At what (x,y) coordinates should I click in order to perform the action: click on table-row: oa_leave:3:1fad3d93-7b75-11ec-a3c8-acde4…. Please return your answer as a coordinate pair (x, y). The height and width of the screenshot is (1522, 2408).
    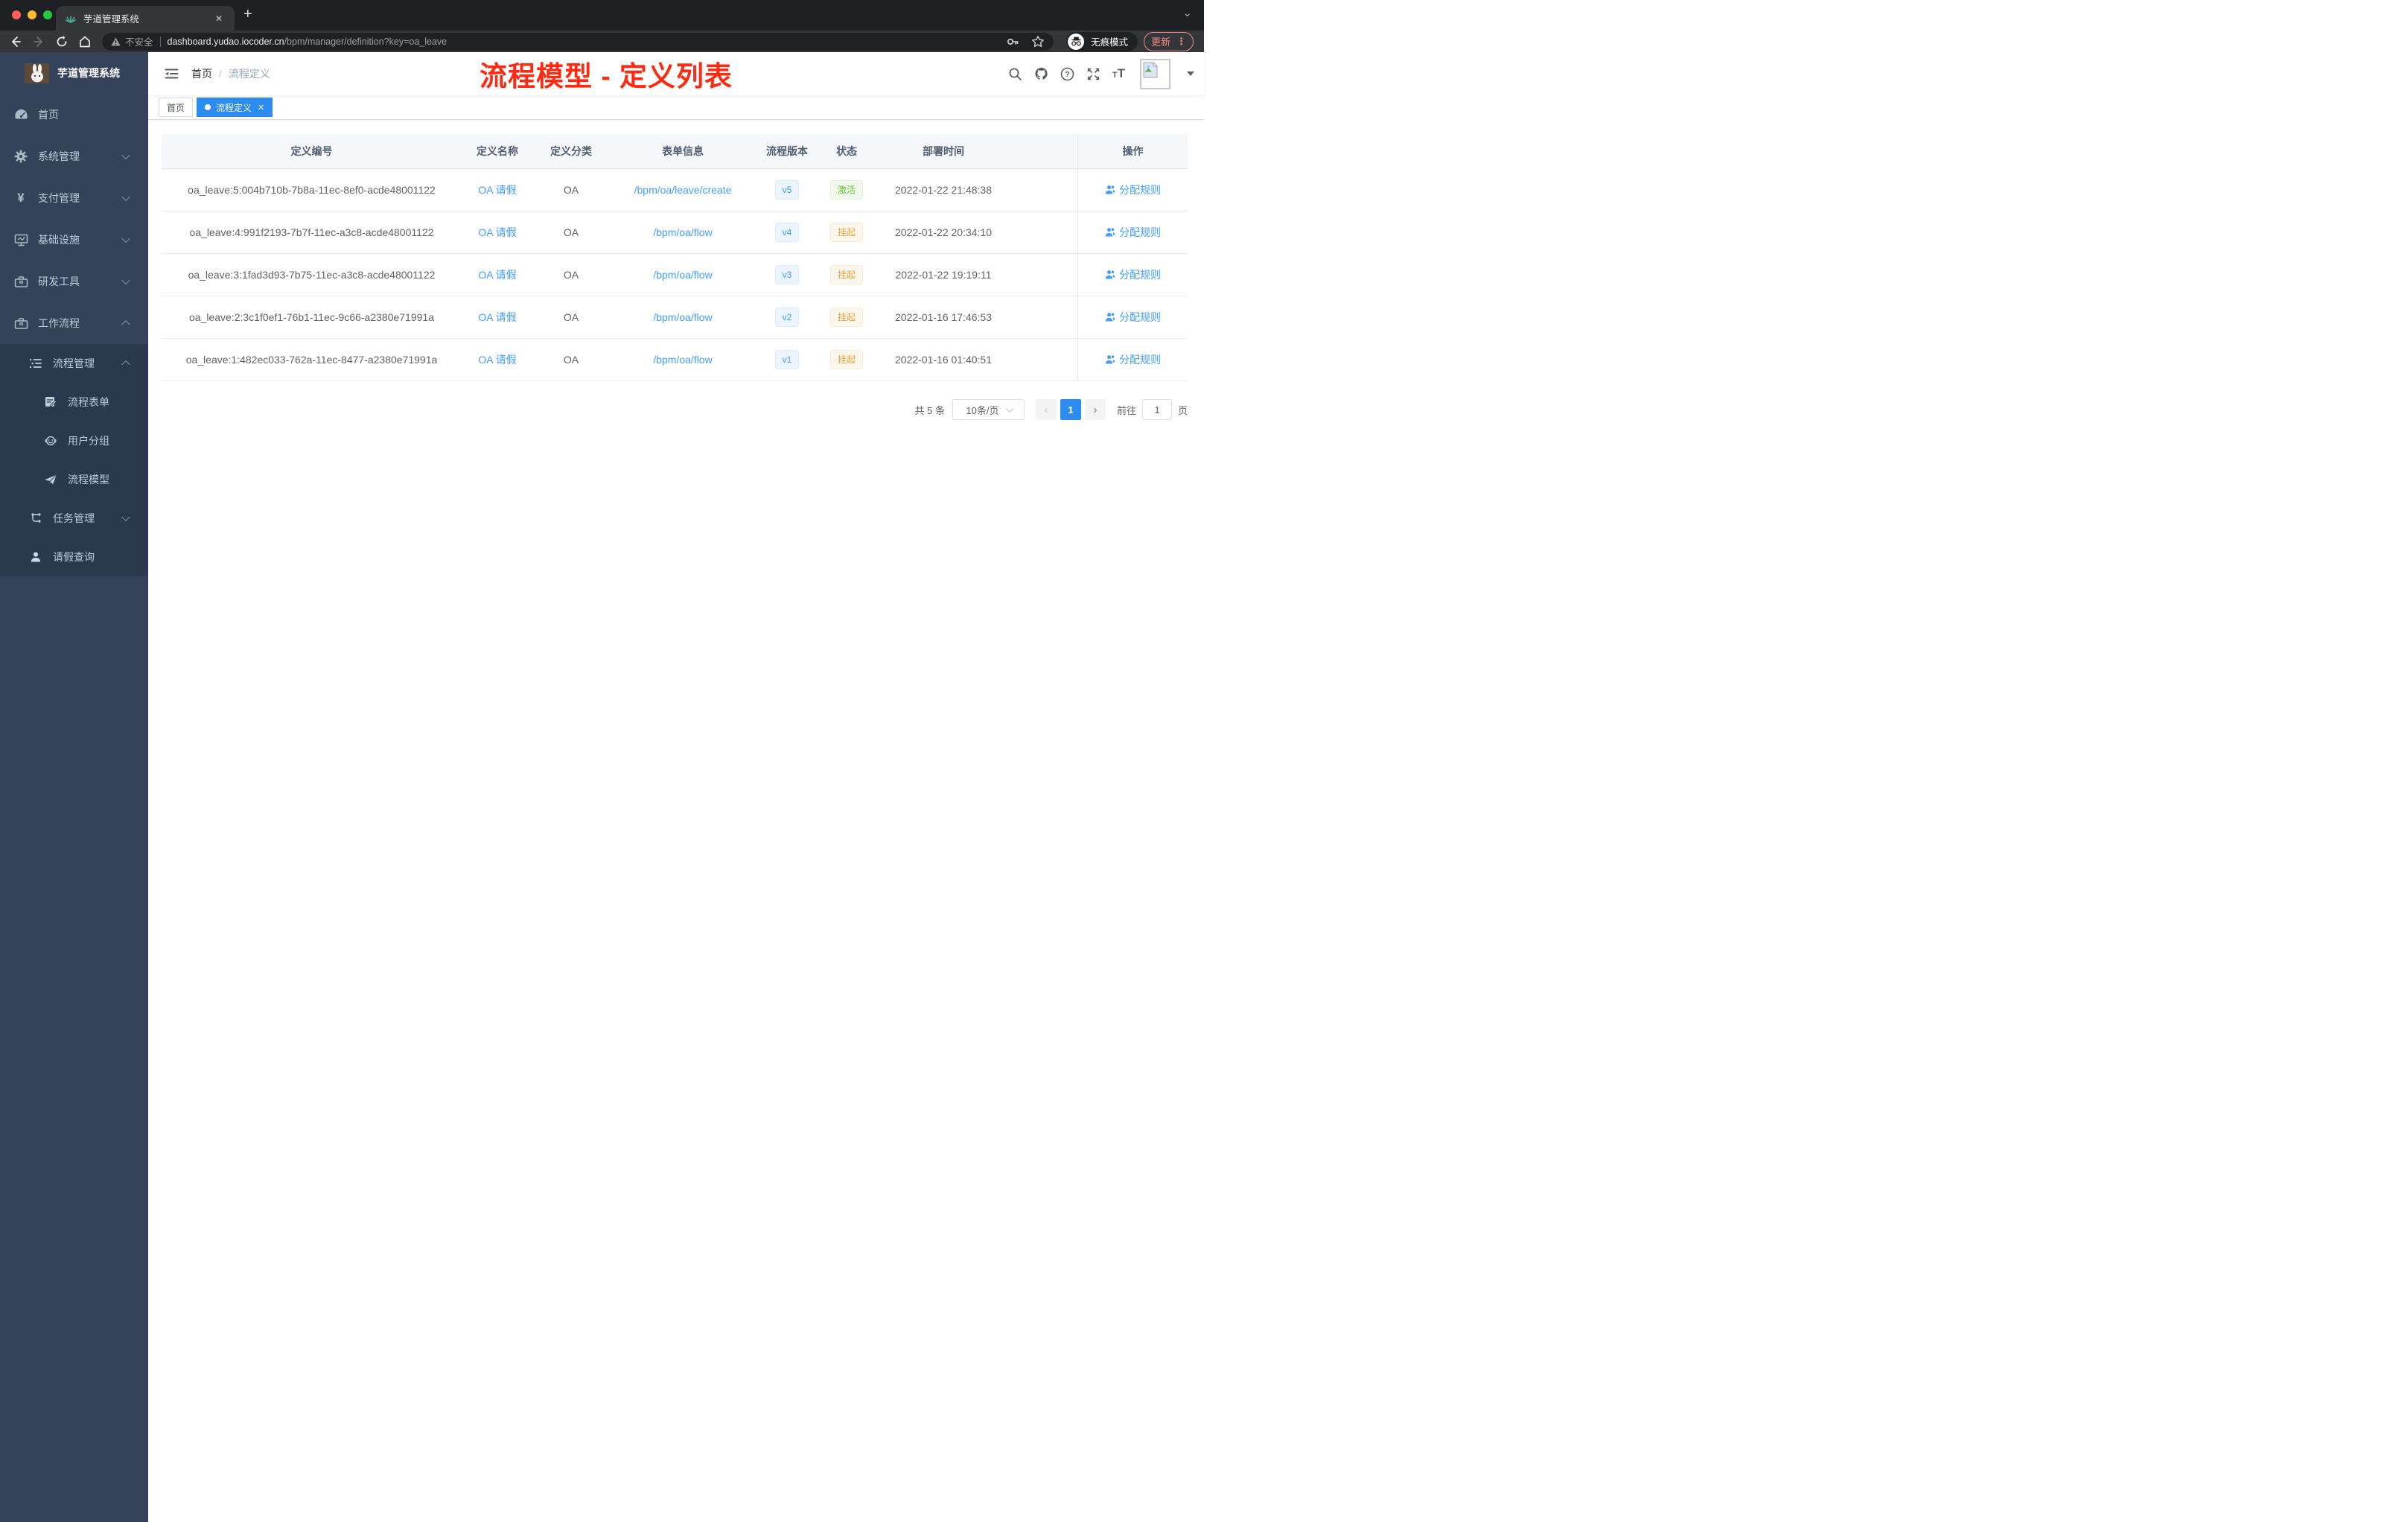
    Looking at the image, I should click on (675, 275).